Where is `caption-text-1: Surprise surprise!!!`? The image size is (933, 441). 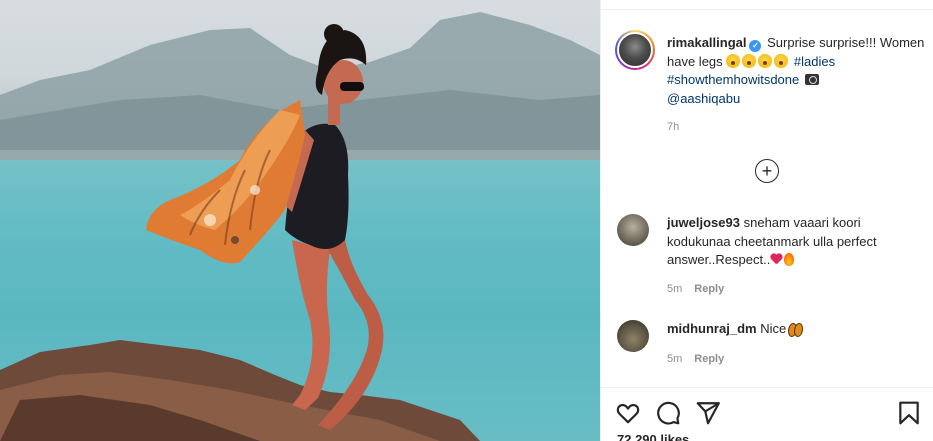 caption-text-1: Surprise surprise!!! is located at coordinates (822, 42).